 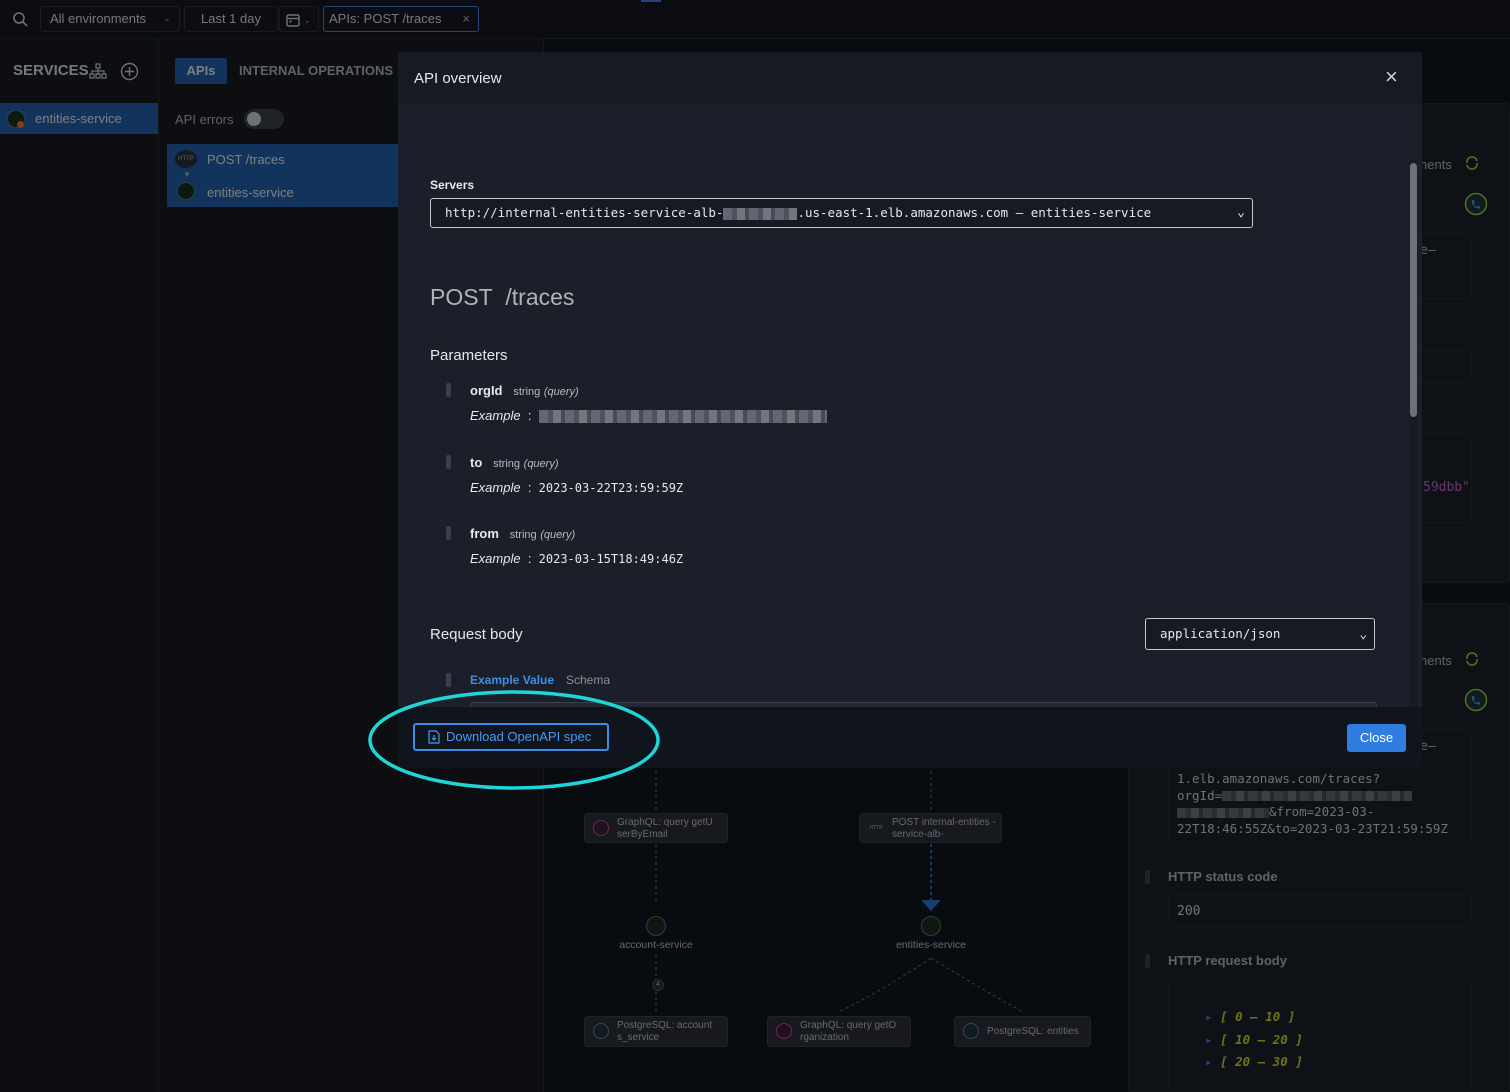 What do you see at coordinates (452, 185) in the screenshot?
I see `servers-label: Servers` at bounding box center [452, 185].